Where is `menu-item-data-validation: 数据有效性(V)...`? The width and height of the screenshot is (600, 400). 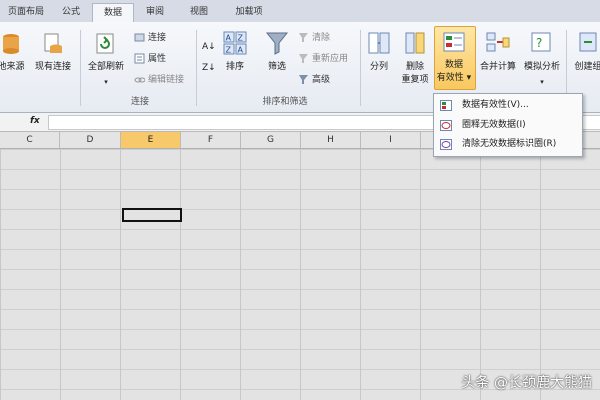 menu-item-data-validation: 数据有效性(V)... is located at coordinates (508, 105).